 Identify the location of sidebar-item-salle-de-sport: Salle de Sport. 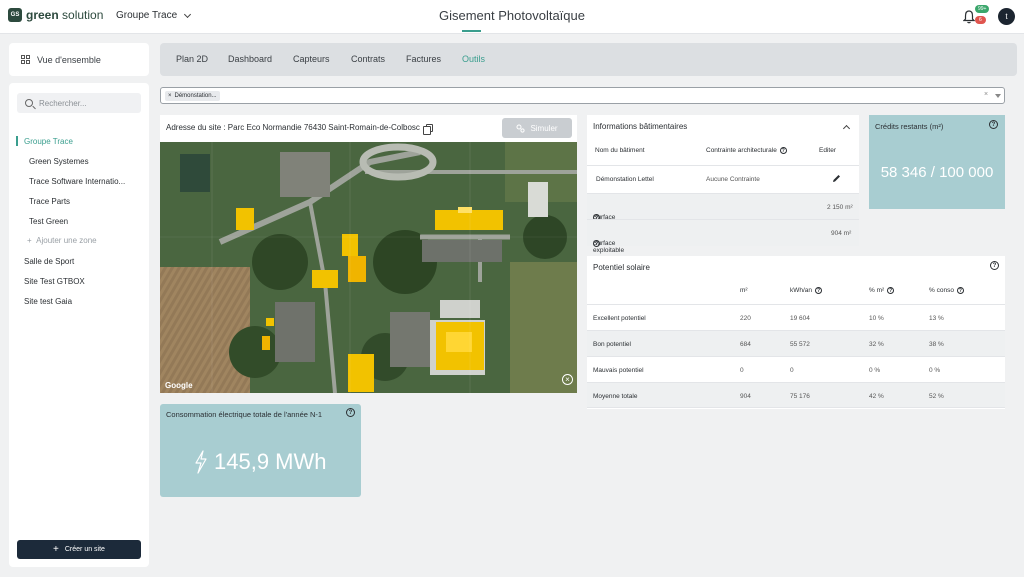
(49, 261).